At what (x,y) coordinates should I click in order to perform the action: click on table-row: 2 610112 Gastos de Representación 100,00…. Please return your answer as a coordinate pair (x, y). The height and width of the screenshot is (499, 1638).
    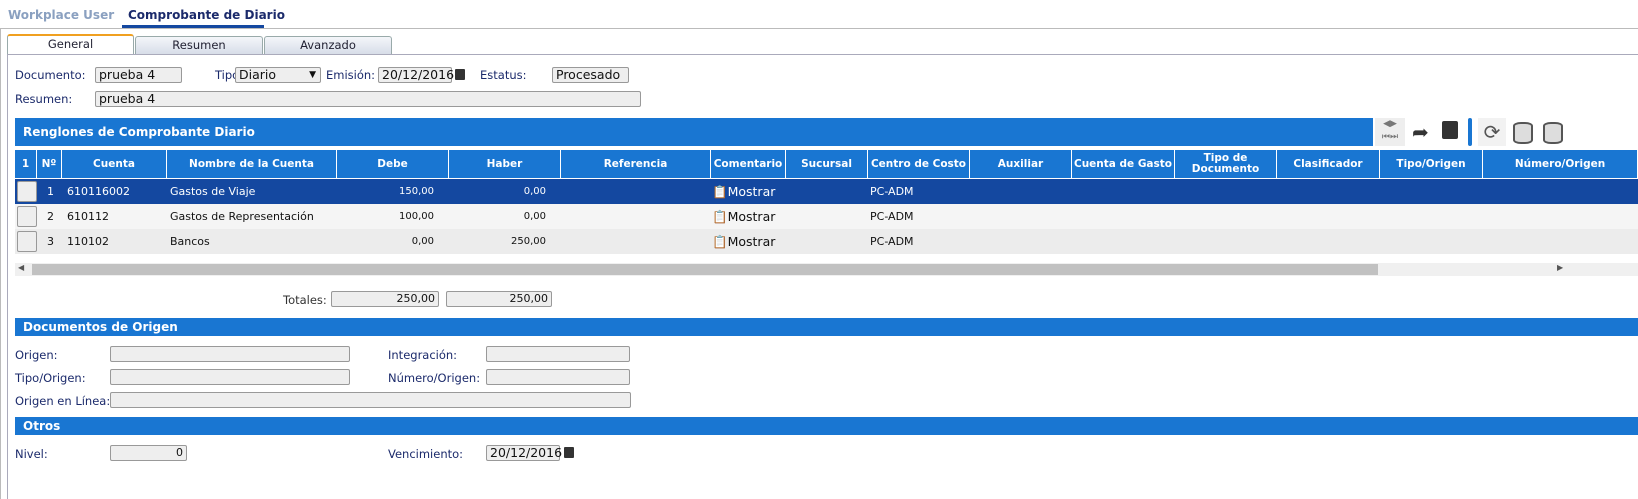
    Looking at the image, I should click on (826, 216).